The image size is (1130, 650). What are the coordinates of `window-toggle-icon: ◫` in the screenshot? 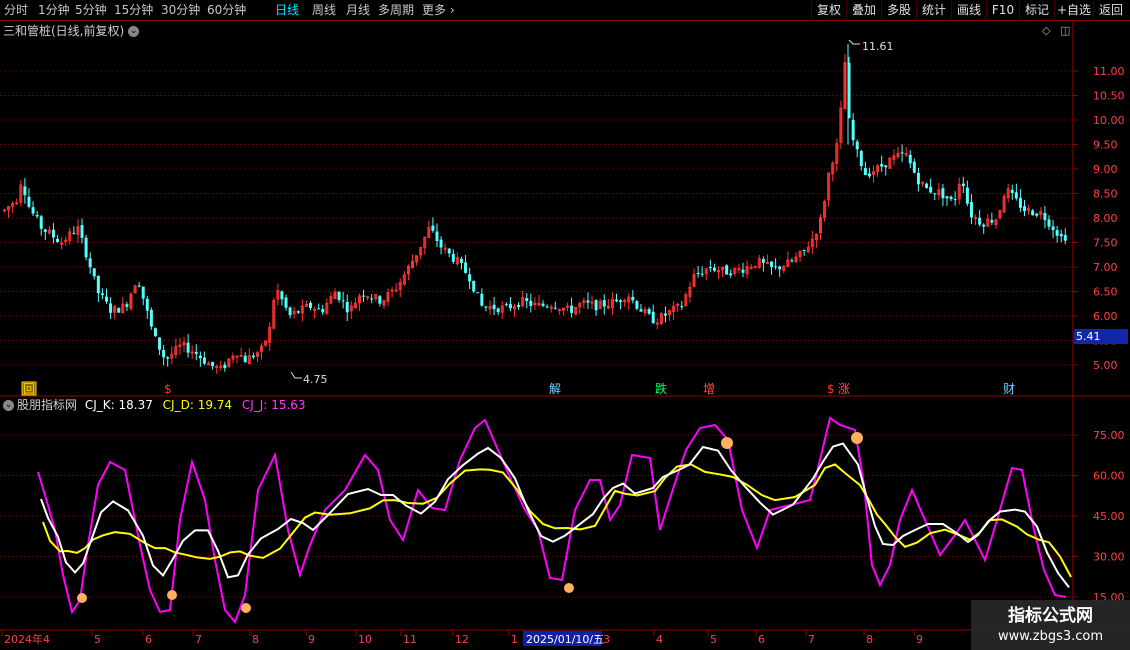 It's located at (1065, 30).